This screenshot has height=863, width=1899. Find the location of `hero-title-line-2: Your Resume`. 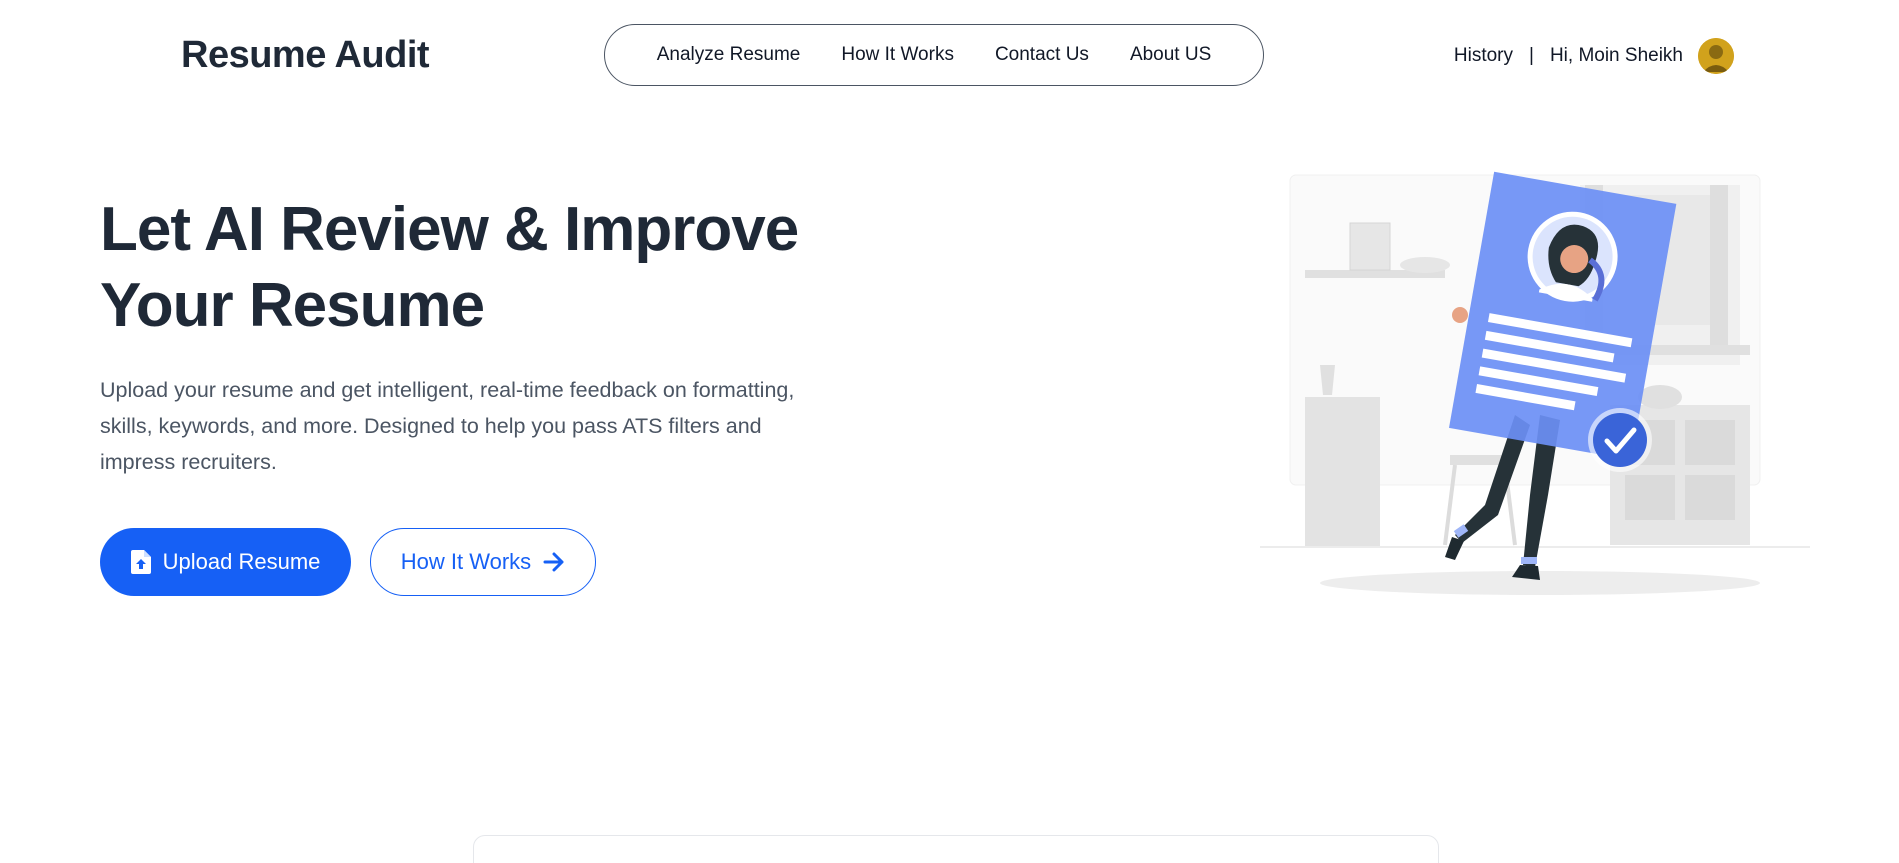

hero-title-line-2: Your Resume is located at coordinates (292, 305).